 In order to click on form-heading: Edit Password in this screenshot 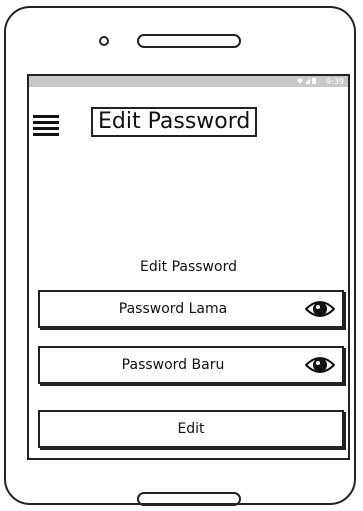, I will do `click(188, 267)`.